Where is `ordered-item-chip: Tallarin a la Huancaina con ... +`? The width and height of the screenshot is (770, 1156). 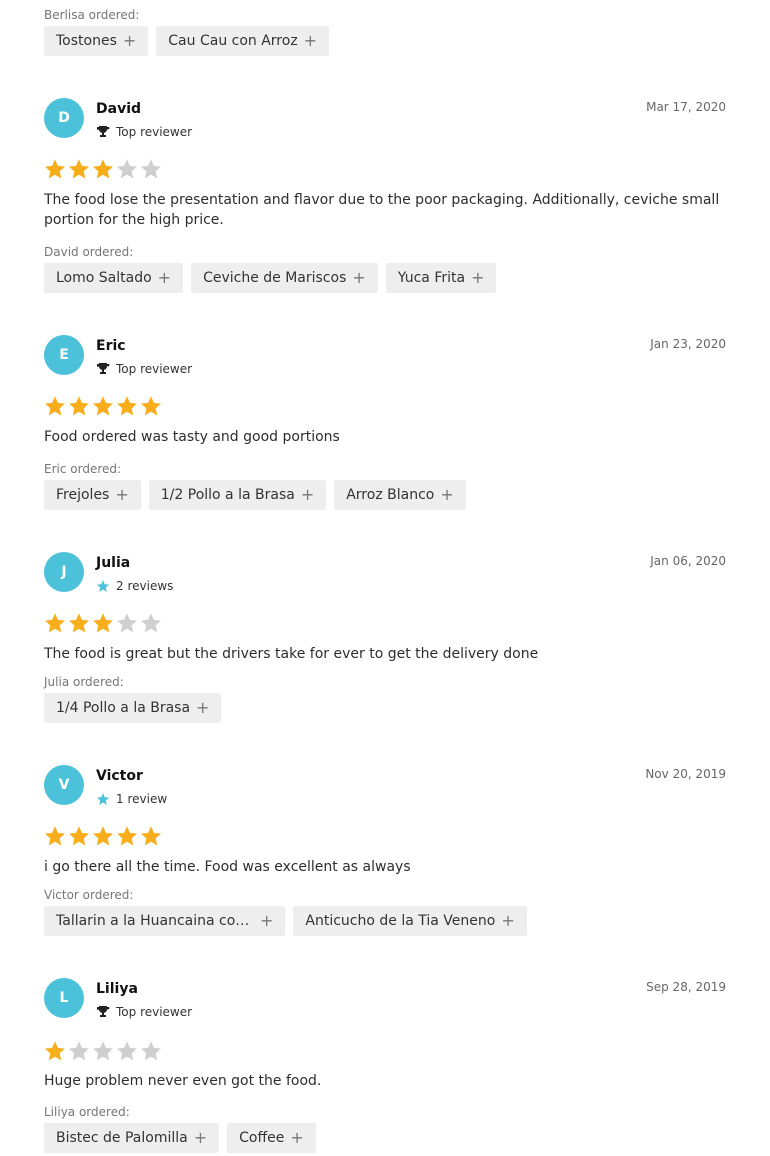 ordered-item-chip: Tallarin a la Huancaina con ... + is located at coordinates (165, 921).